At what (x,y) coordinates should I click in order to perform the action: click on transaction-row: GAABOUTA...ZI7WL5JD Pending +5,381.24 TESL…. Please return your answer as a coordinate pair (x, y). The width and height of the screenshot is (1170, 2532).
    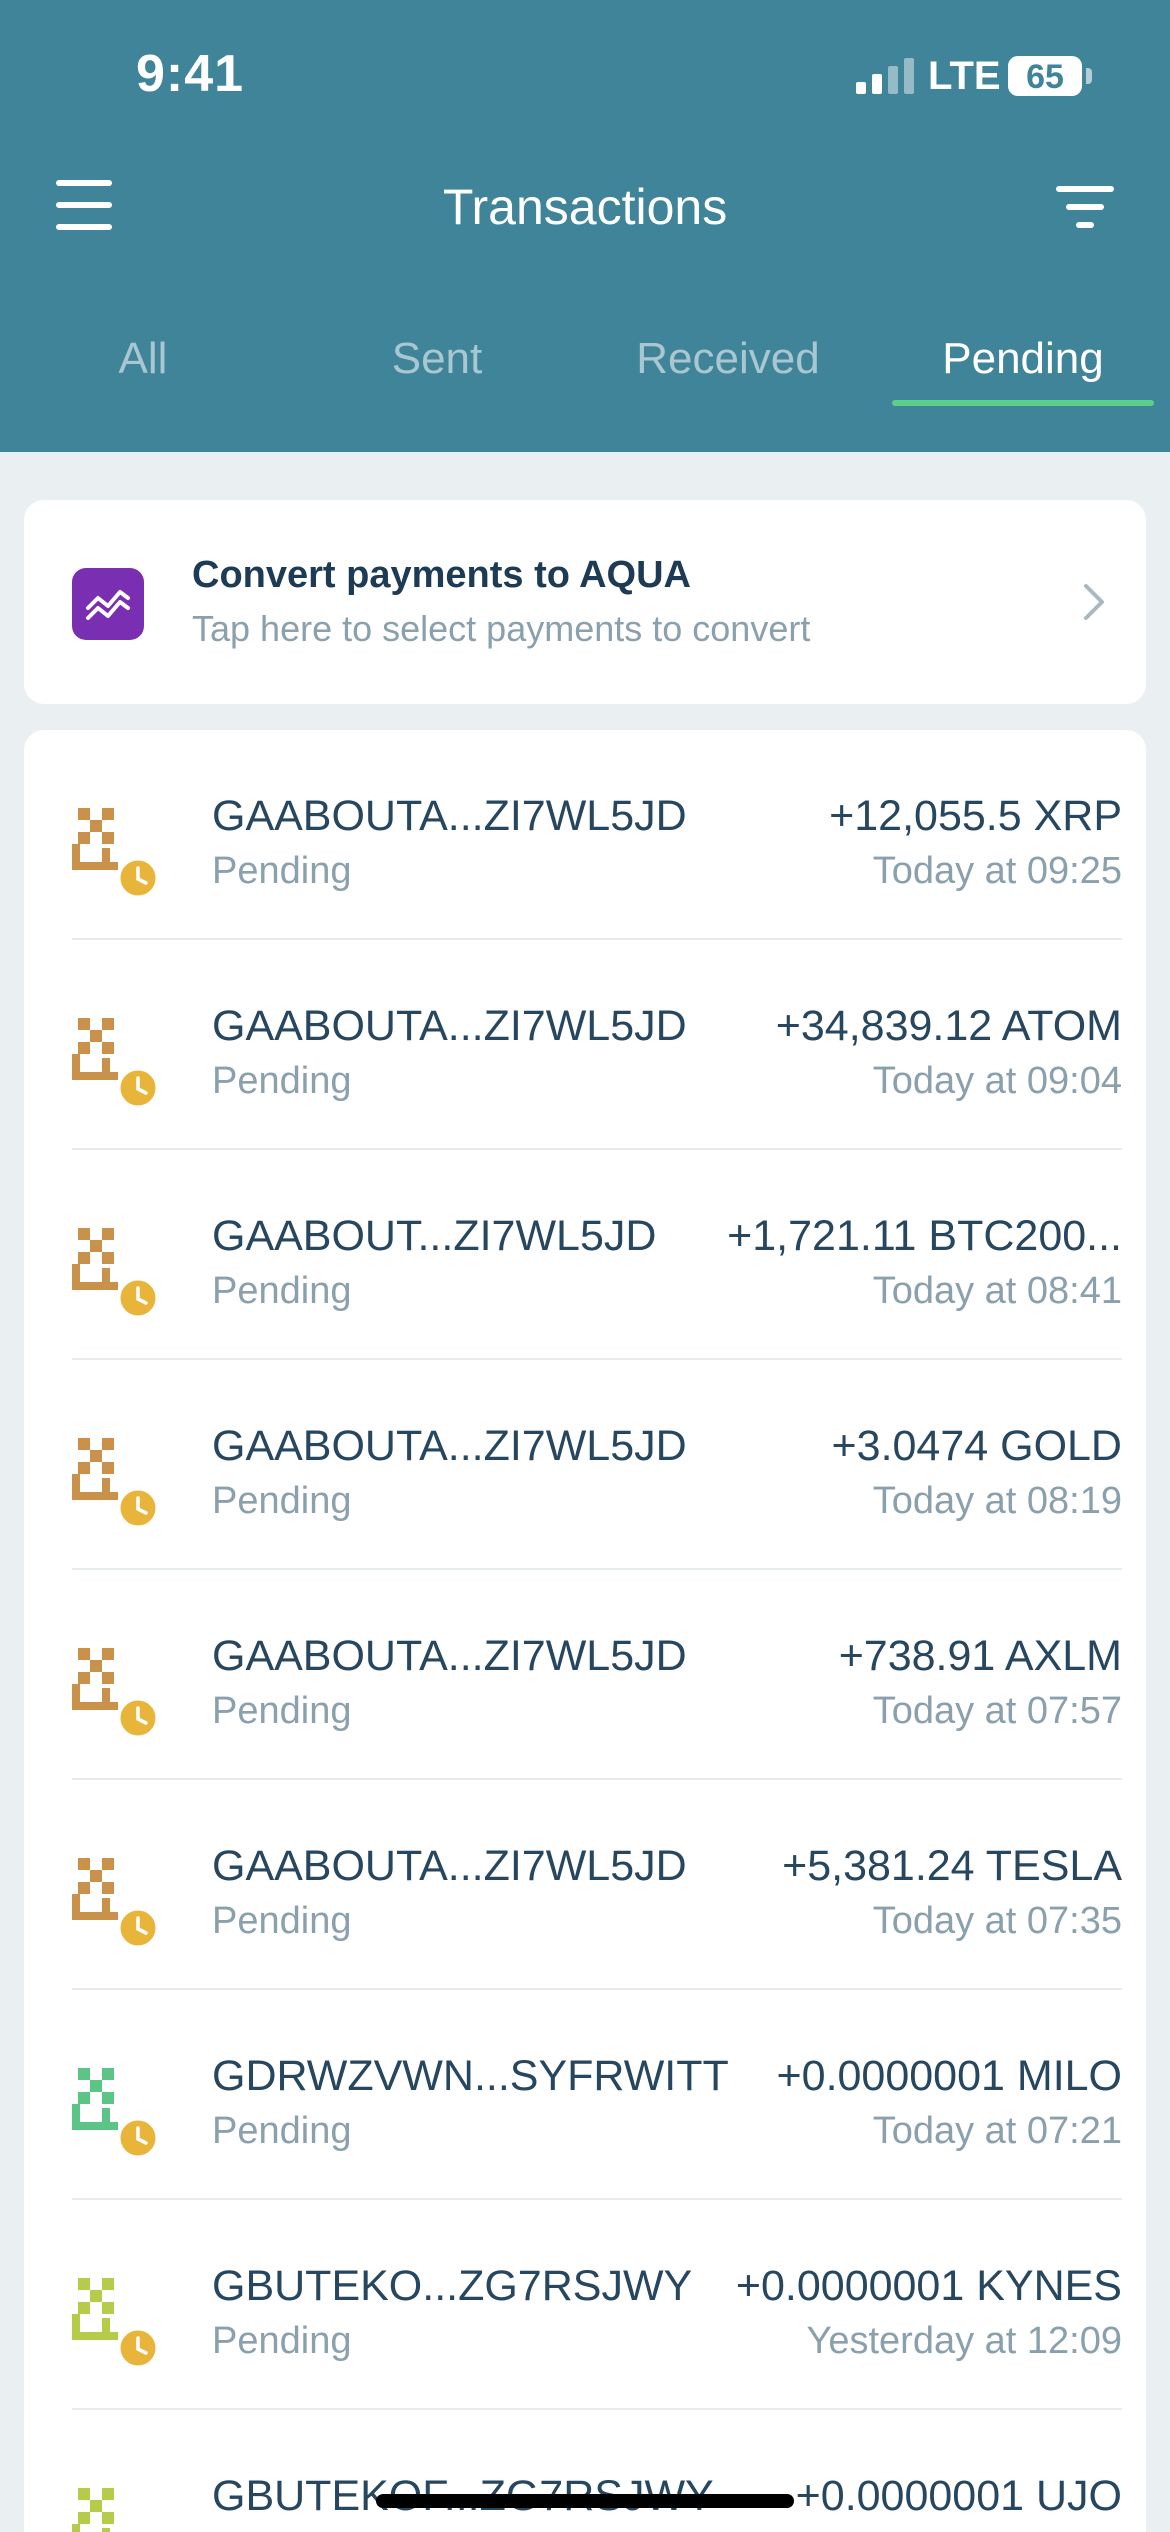
    Looking at the image, I should click on (597, 1885).